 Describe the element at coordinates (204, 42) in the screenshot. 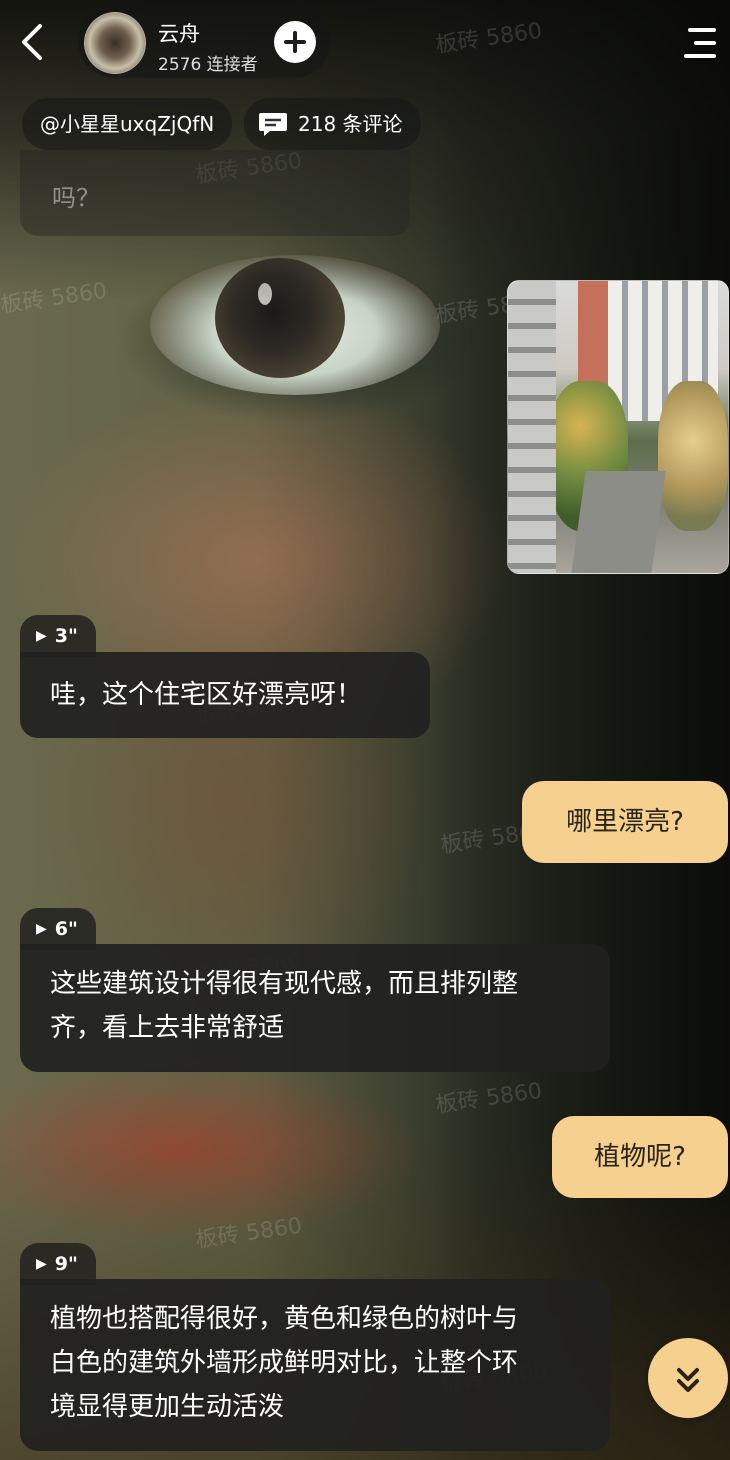

I see `profile-pill: 云舟 2576 连接者` at that location.